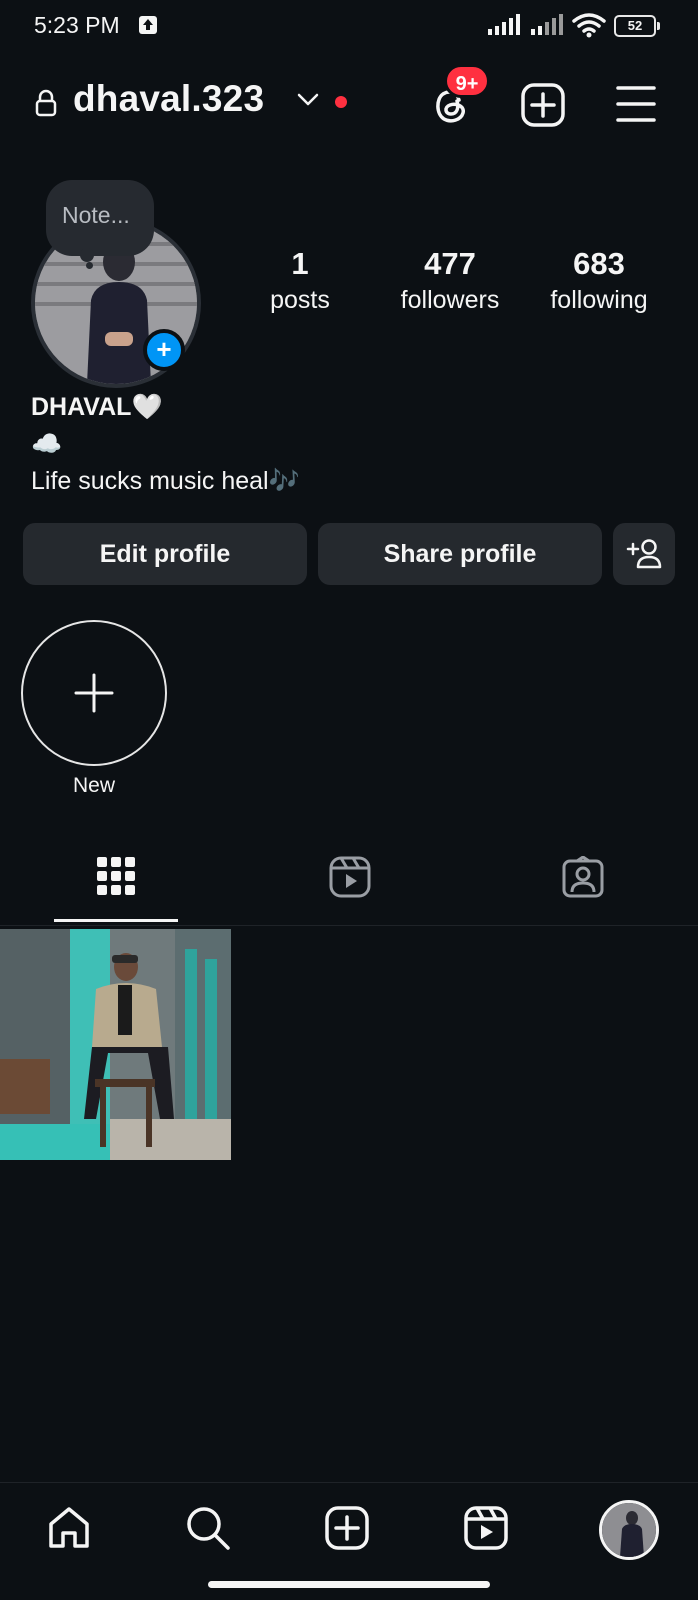  I want to click on nav-search, so click(210, 1530).